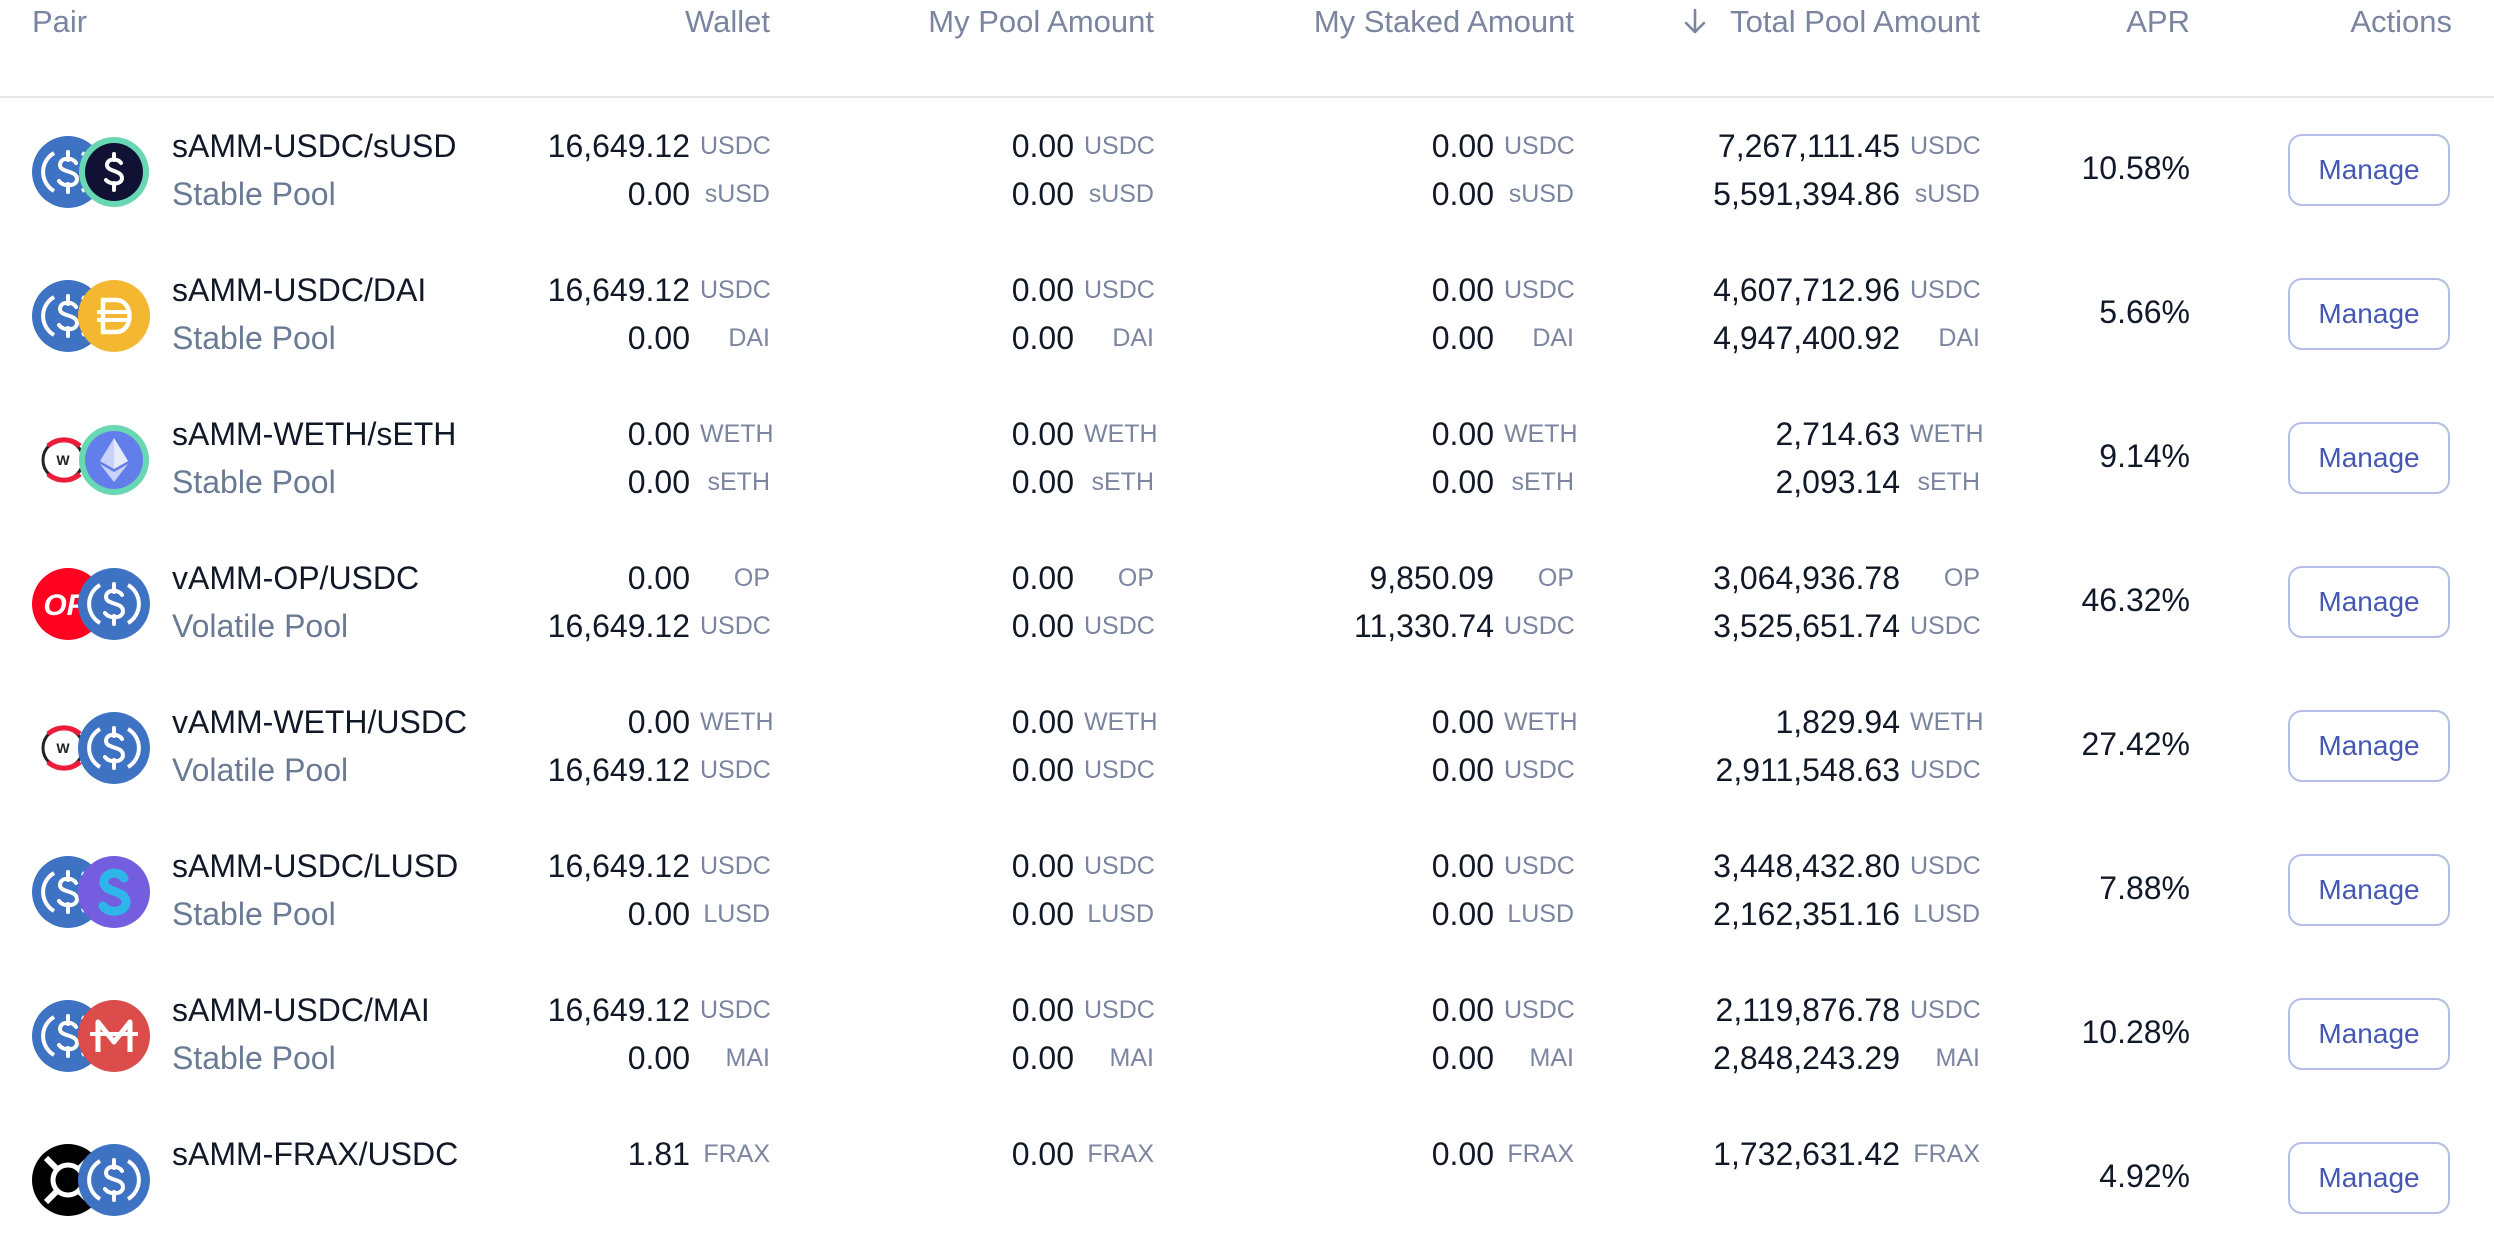 The image size is (2494, 1250). Describe the element at coordinates (114, 1036) in the screenshot. I see `mai-icon` at that location.